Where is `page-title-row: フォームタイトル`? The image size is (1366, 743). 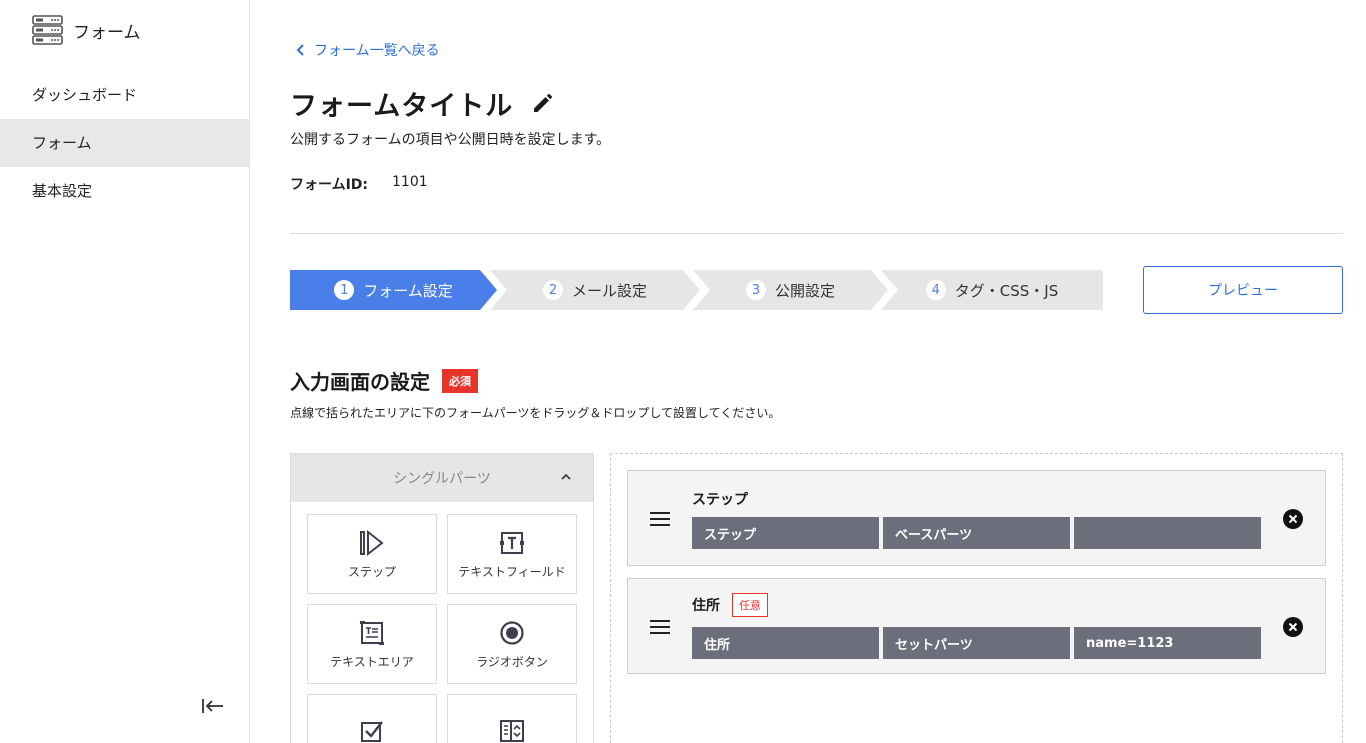
page-title-row: フォームタイトル is located at coordinates (421, 103).